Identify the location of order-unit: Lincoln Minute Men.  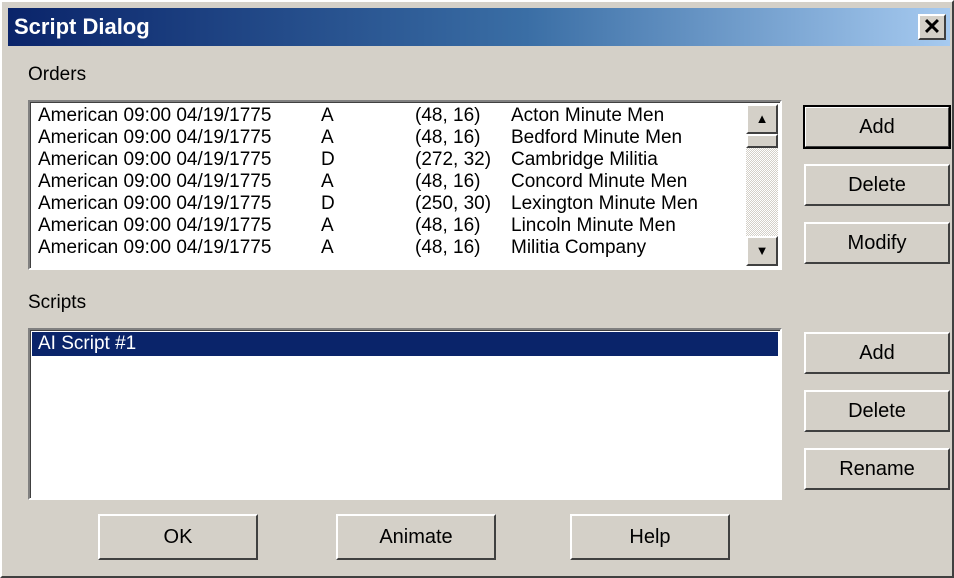
(593, 225).